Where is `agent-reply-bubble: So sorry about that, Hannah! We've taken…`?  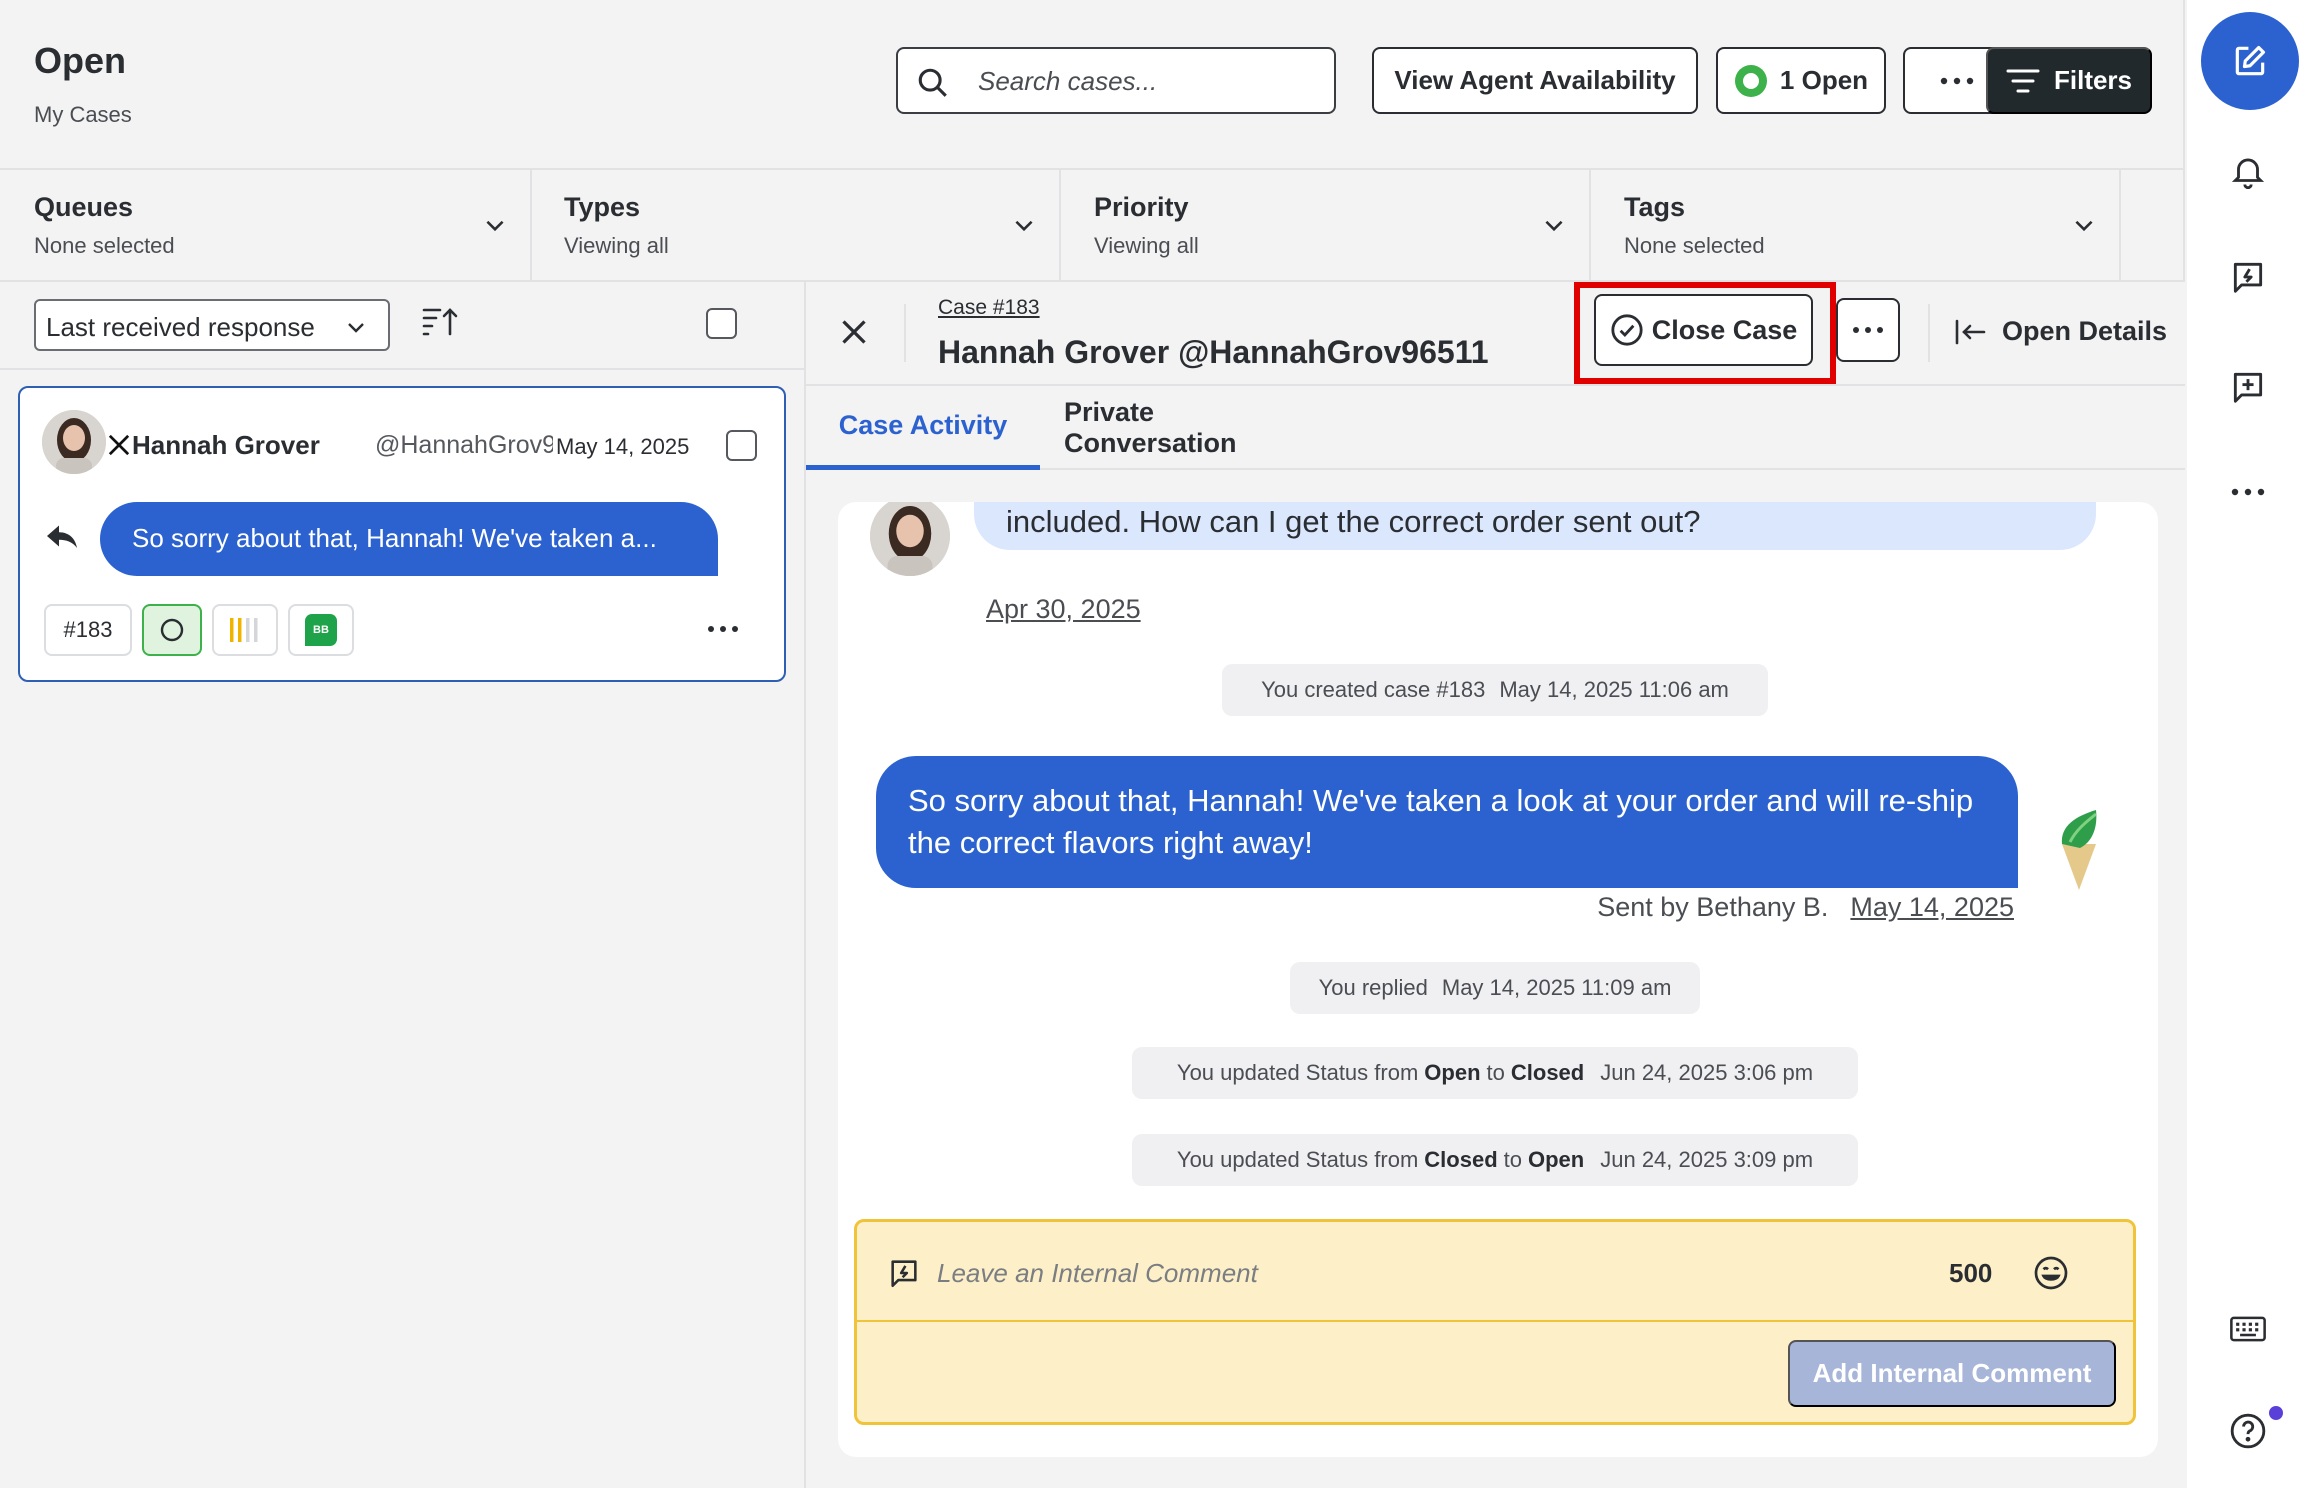 agent-reply-bubble: So sorry about that, Hannah! We've taken… is located at coordinates (1447, 822).